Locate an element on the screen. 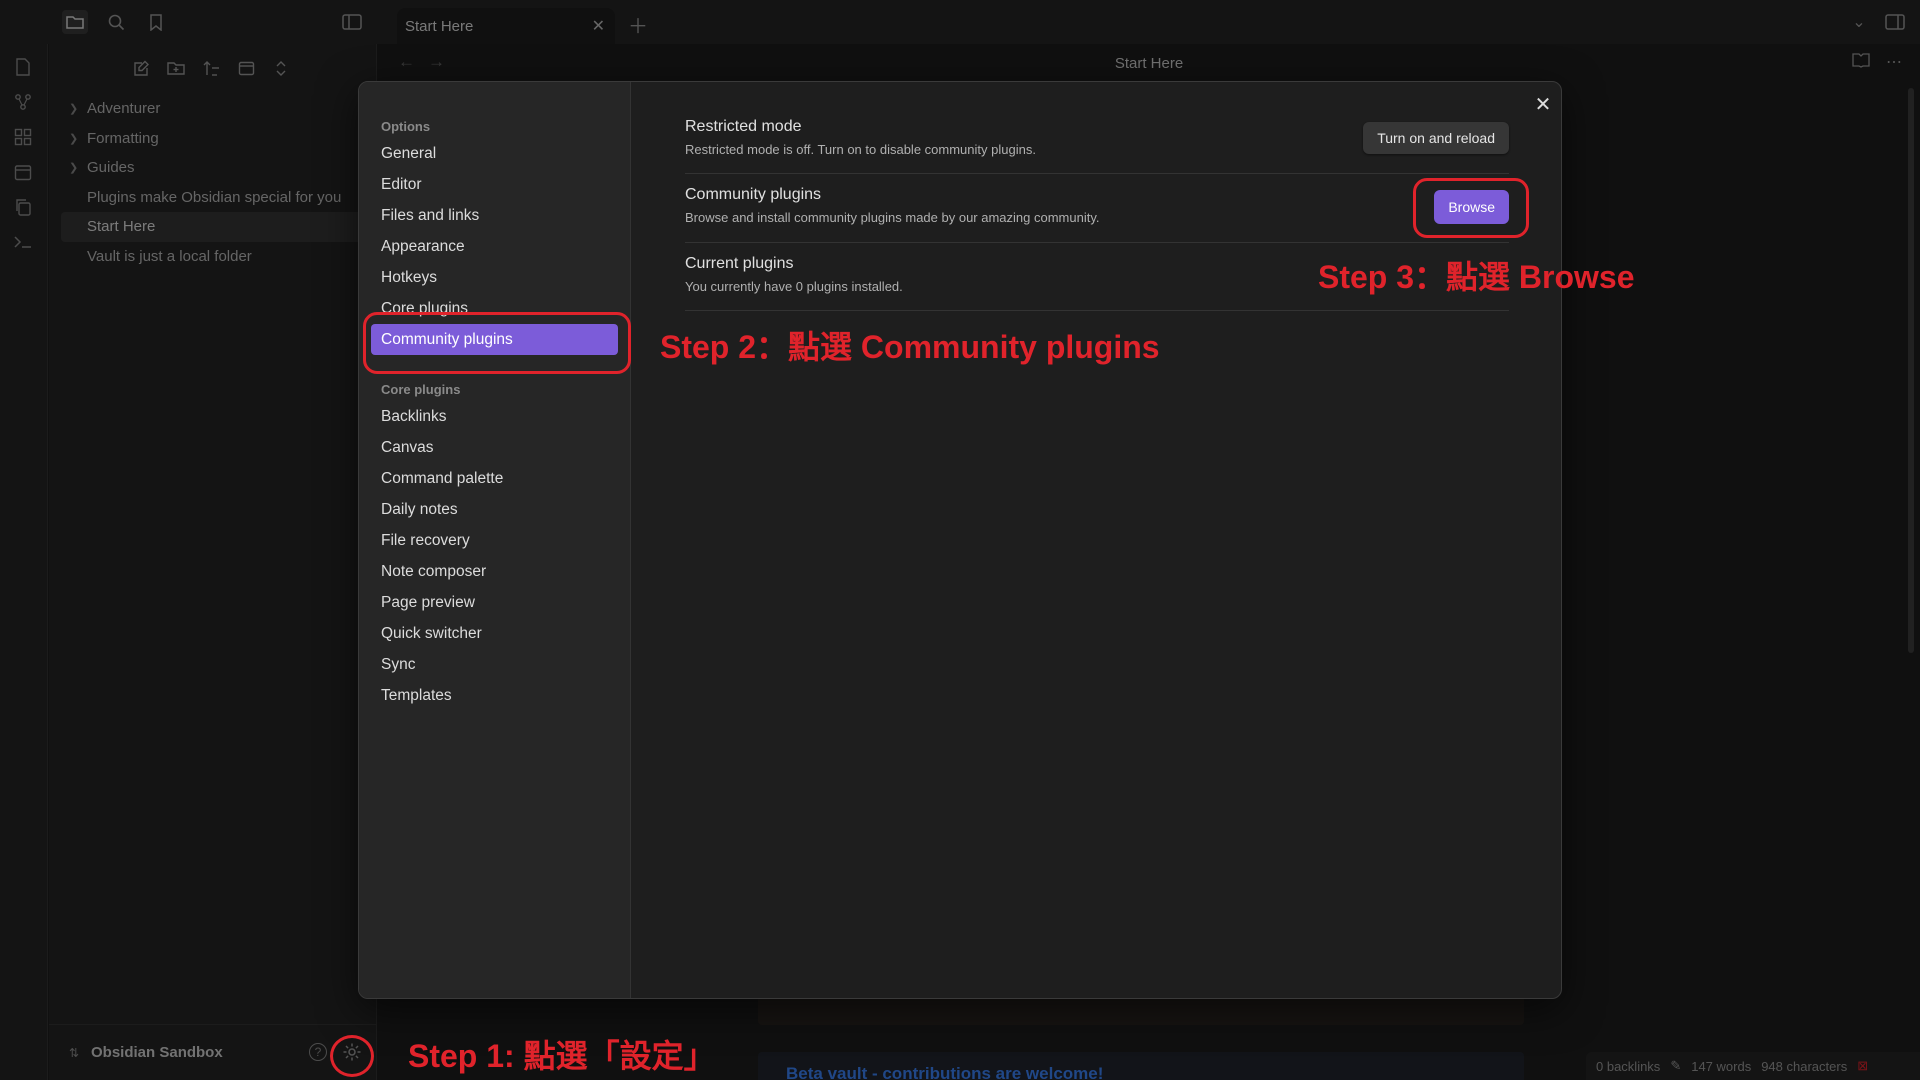  nav-item-templates: Templates is located at coordinates (494, 695).